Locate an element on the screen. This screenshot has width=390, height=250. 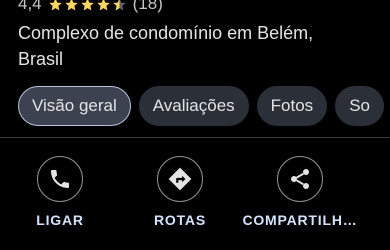
tab-more: So is located at coordinates (359, 106).